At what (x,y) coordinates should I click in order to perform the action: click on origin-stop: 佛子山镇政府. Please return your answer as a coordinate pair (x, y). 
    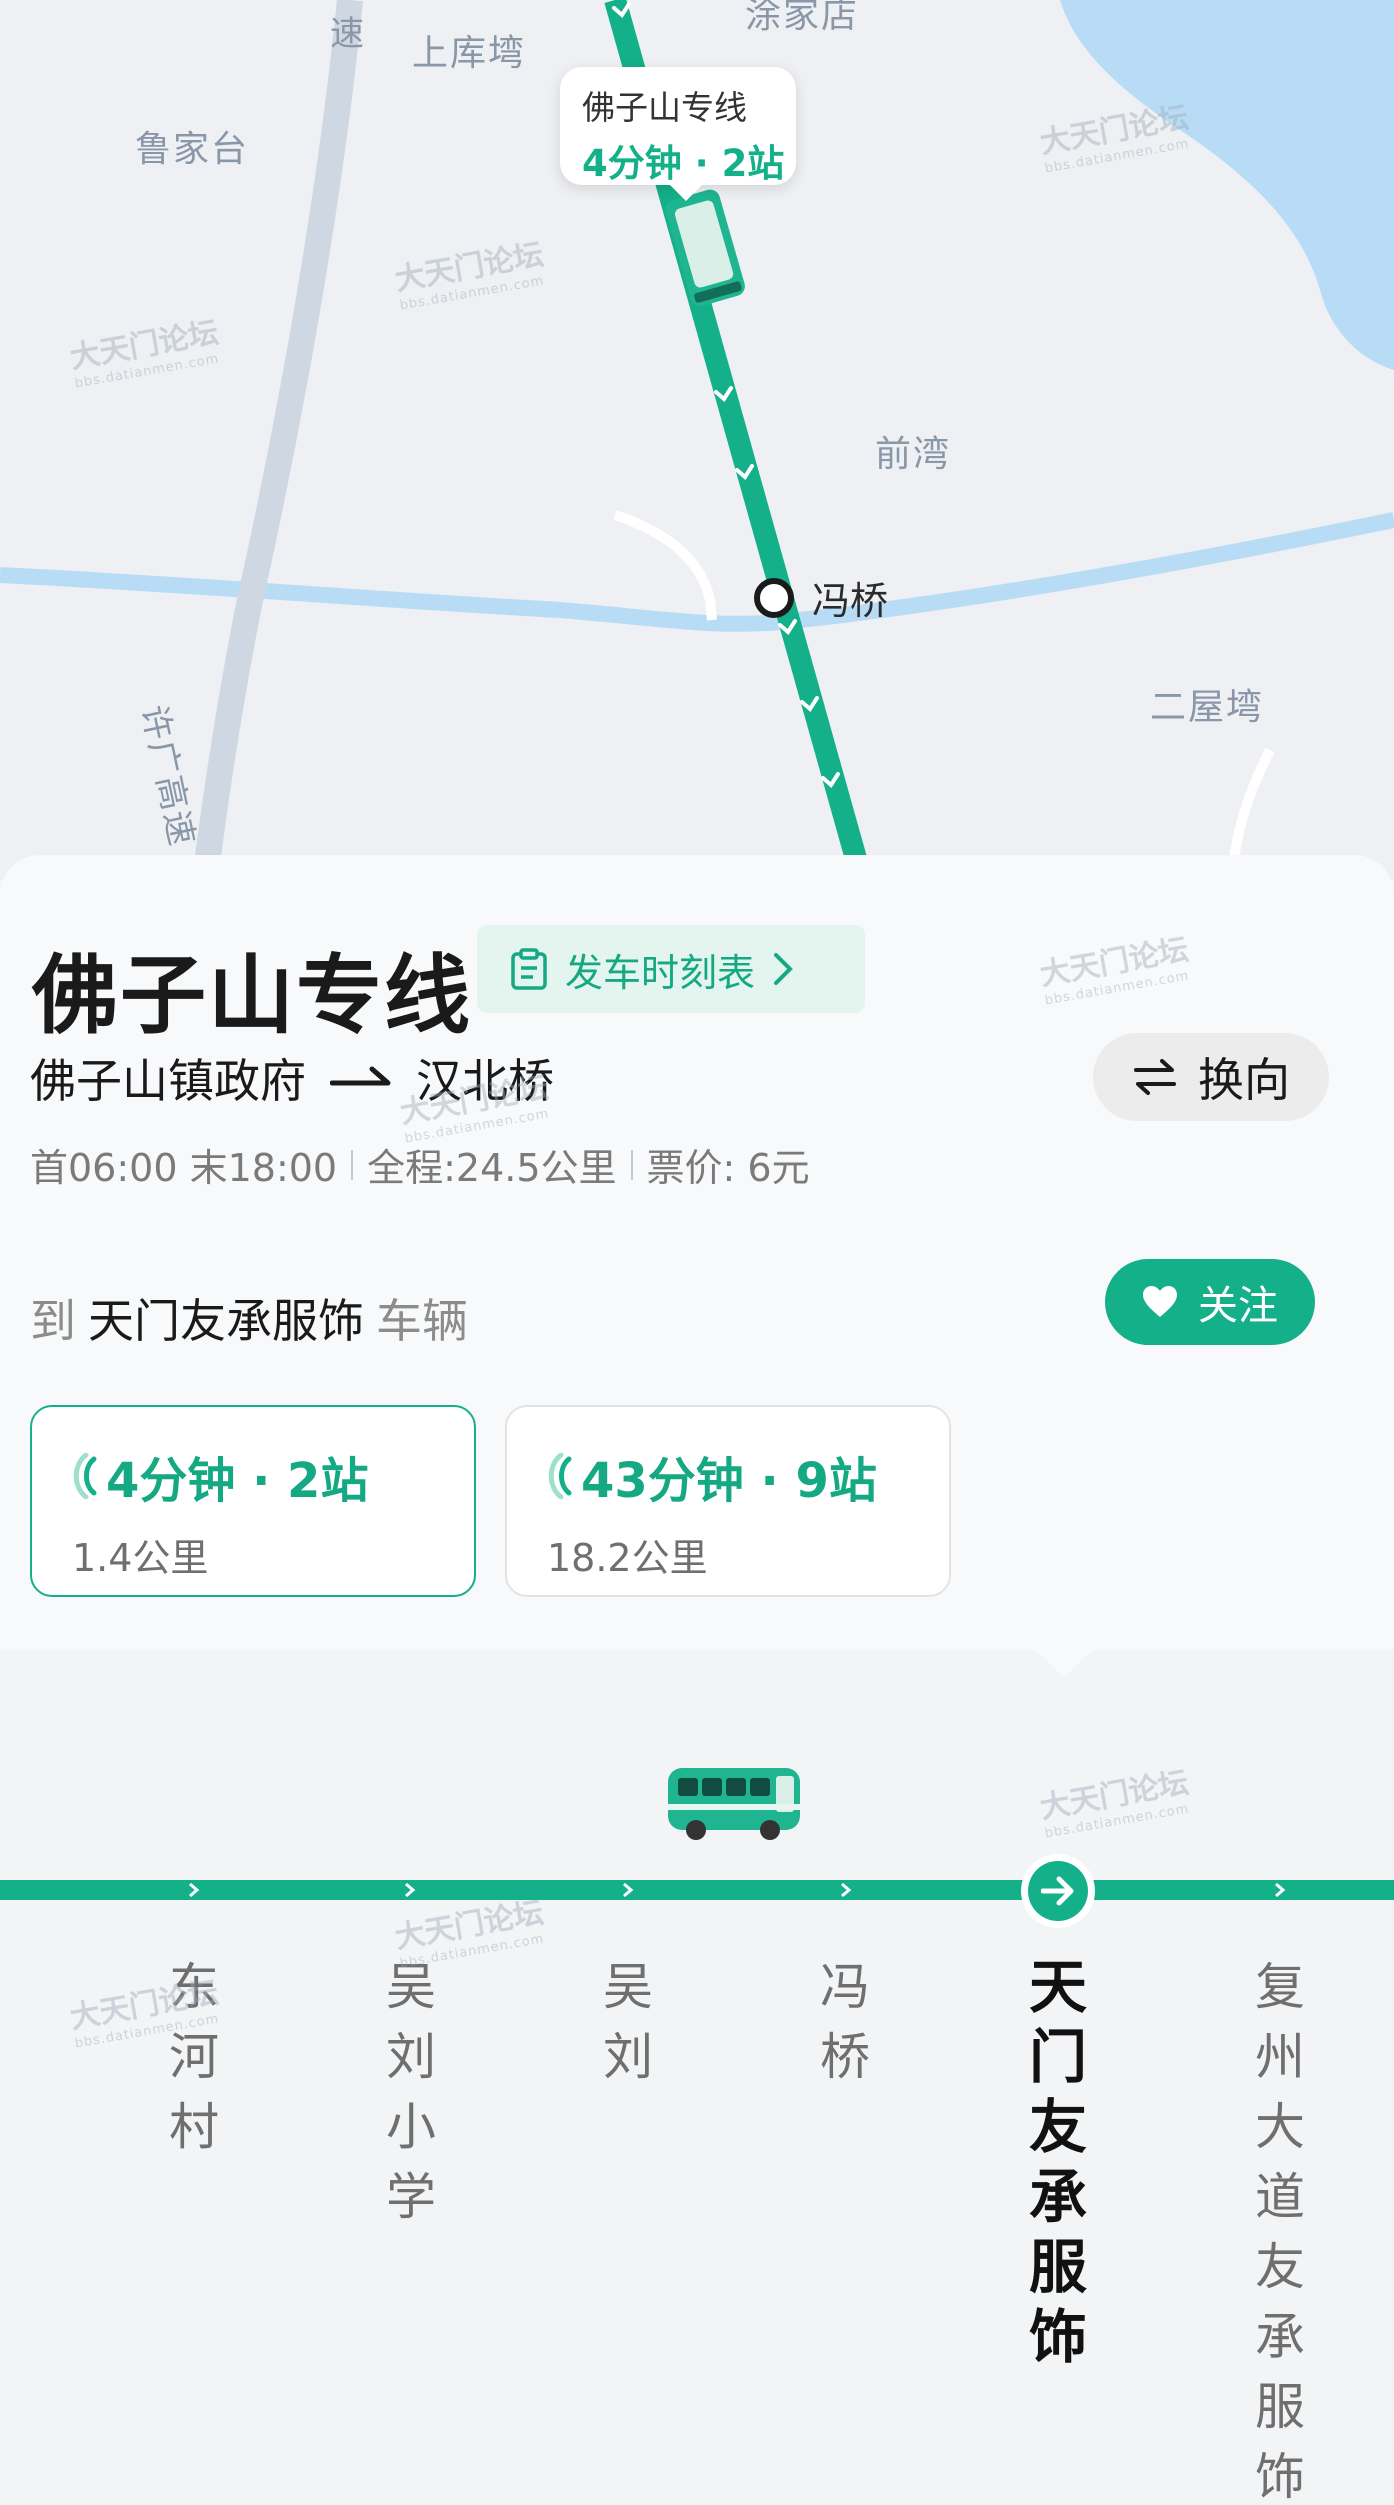
    Looking at the image, I should click on (168, 1081).